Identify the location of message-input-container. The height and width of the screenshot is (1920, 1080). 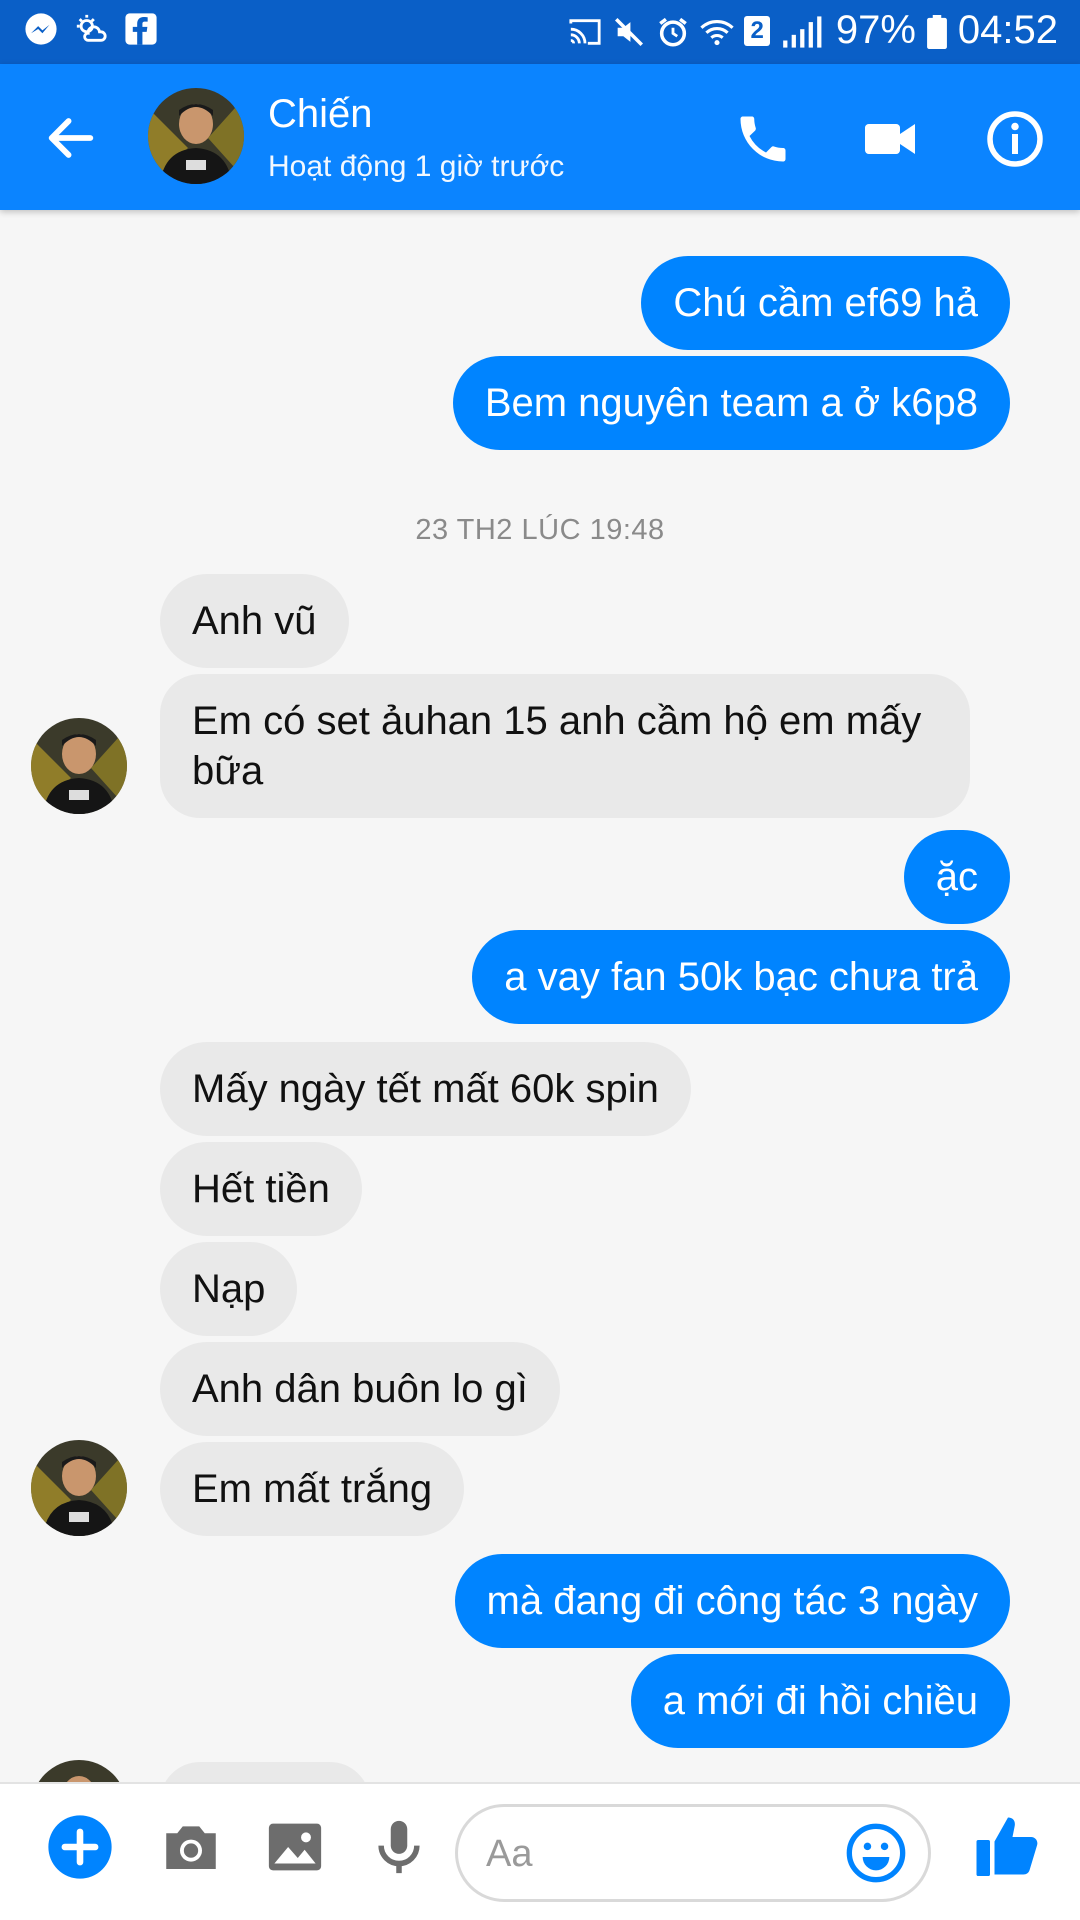
(693, 1853).